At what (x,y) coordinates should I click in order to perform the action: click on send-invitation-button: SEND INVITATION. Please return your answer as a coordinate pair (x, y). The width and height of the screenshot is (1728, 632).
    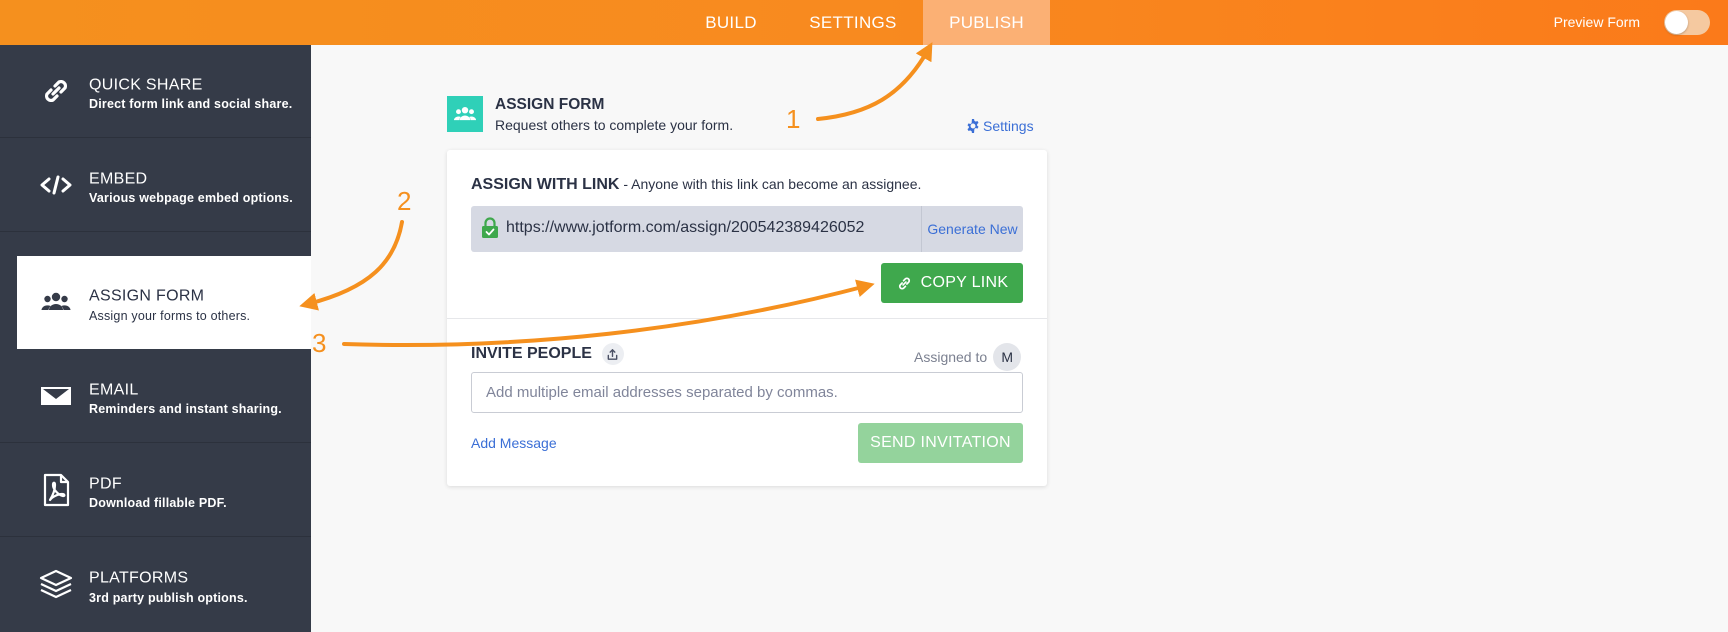
    Looking at the image, I should click on (940, 443).